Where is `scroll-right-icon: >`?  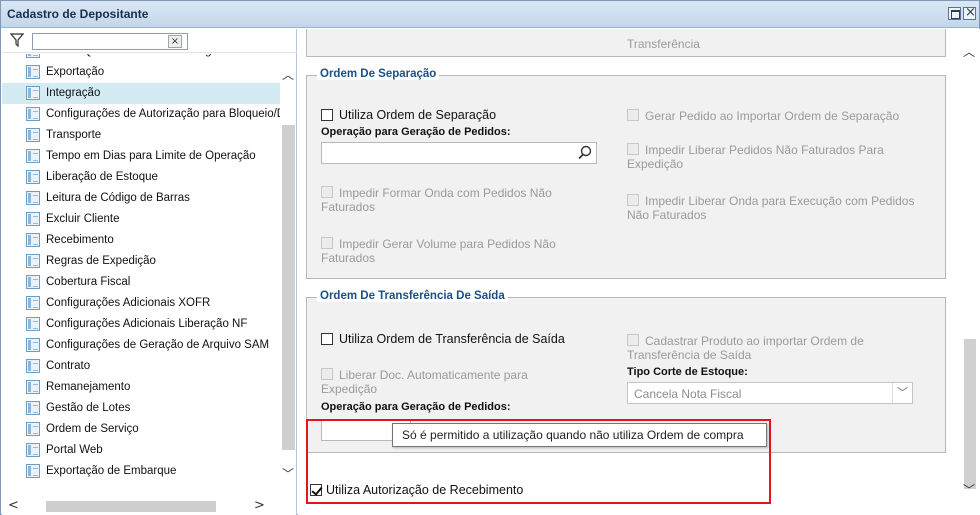
scroll-right-icon: > is located at coordinates (259, 505).